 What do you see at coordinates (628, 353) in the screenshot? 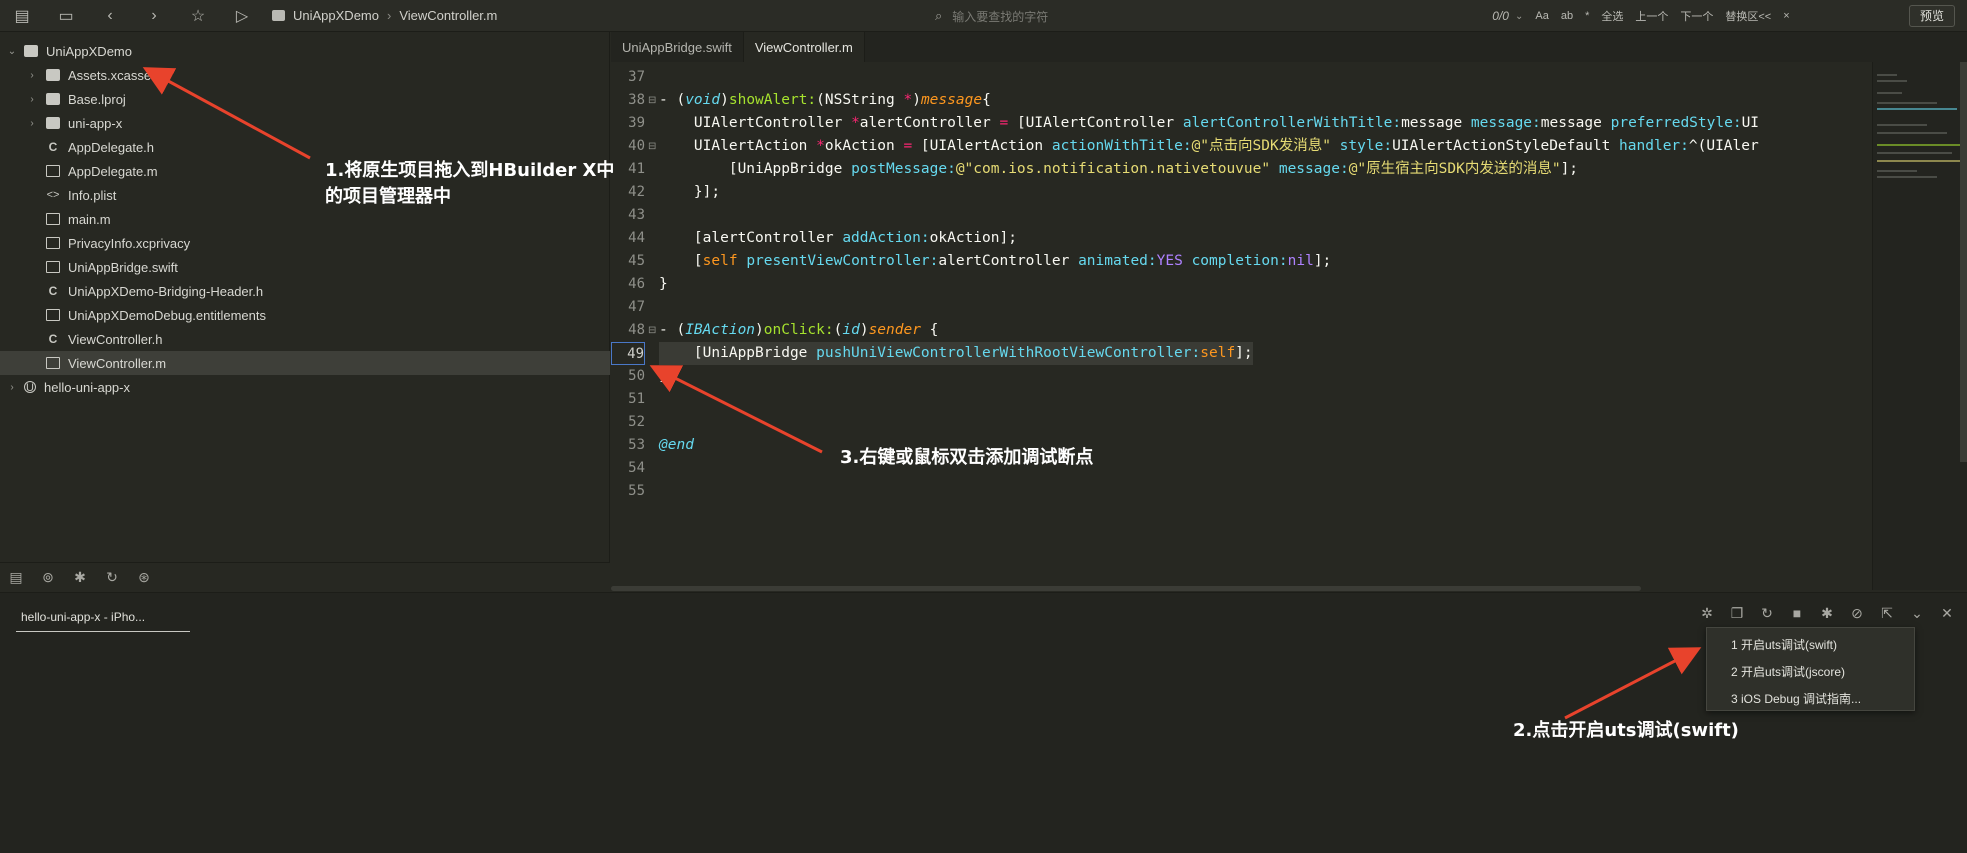
I see `breakpoint-line-number: 49` at bounding box center [628, 353].